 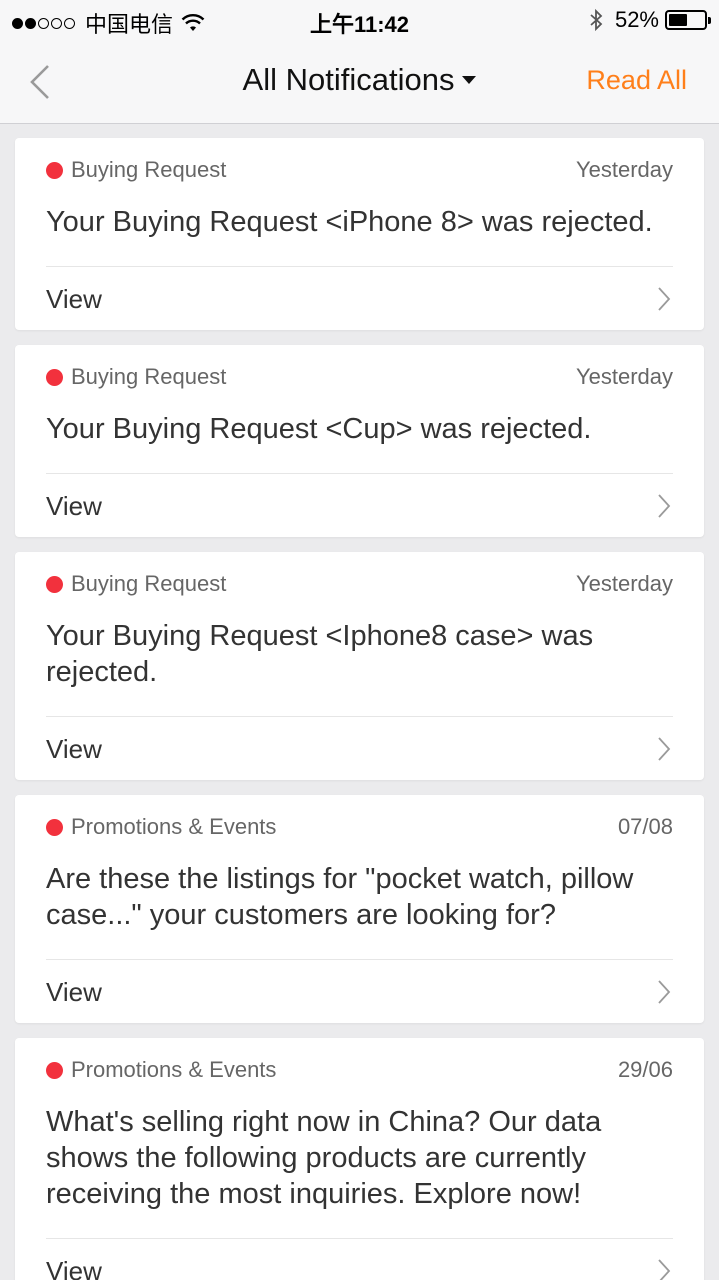 I want to click on battery-fill, so click(x=678, y=20).